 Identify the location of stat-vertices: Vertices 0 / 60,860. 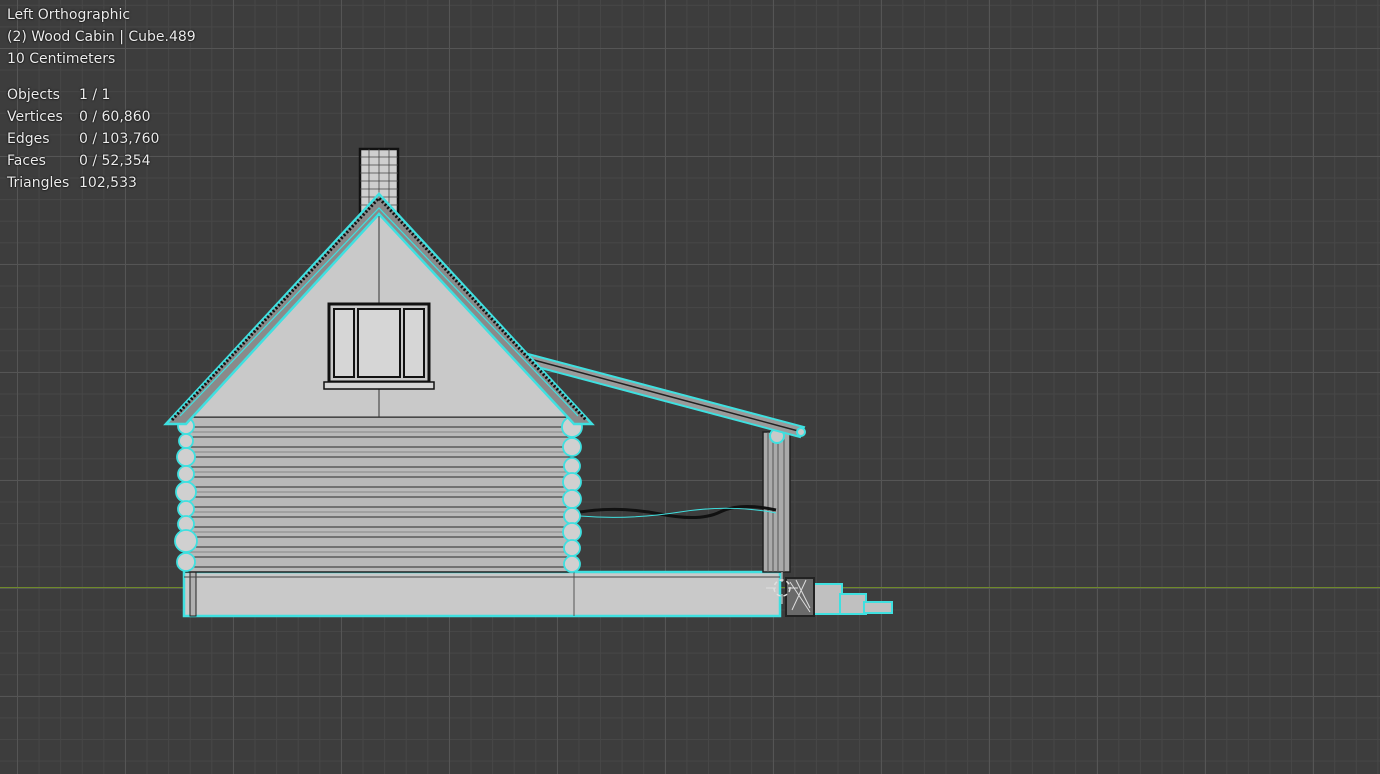
(101, 117).